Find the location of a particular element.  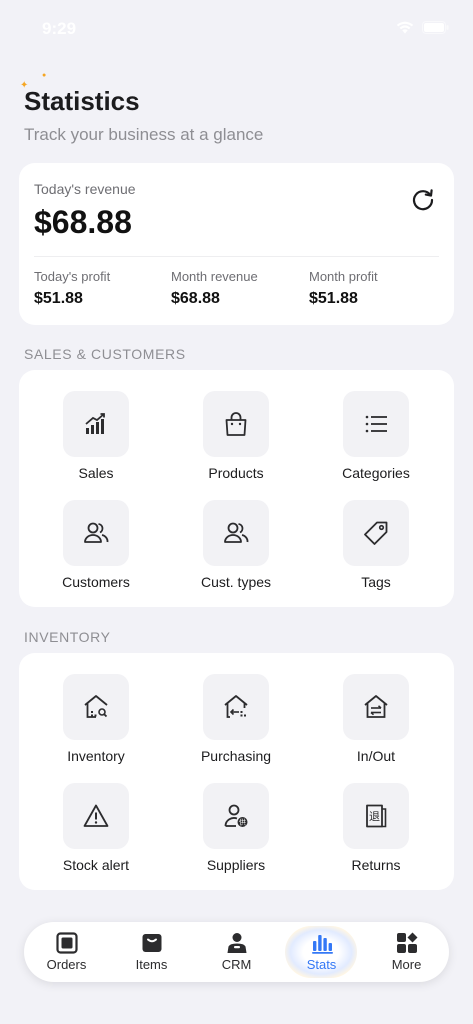

tile-tags: Tags is located at coordinates (376, 550).